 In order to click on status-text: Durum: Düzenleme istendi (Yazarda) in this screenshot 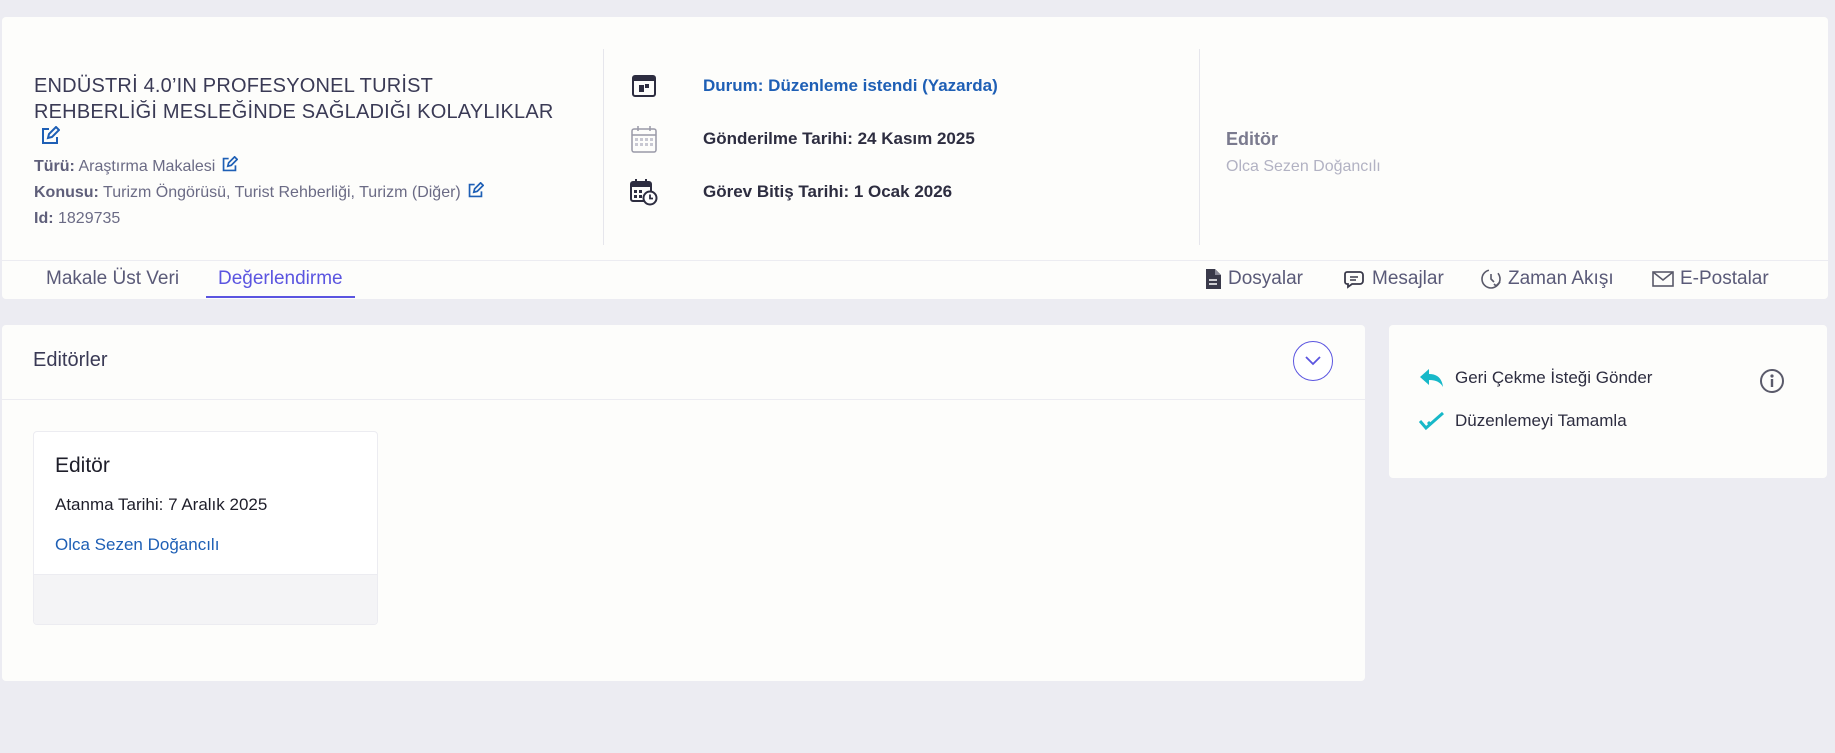, I will do `click(850, 86)`.